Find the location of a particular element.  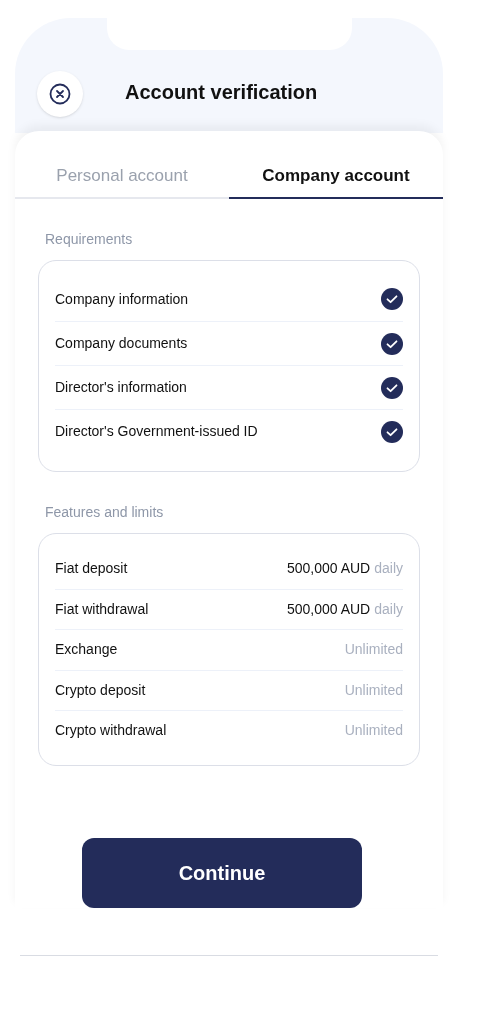

limit-label: Fiat deposit is located at coordinates (91, 568).